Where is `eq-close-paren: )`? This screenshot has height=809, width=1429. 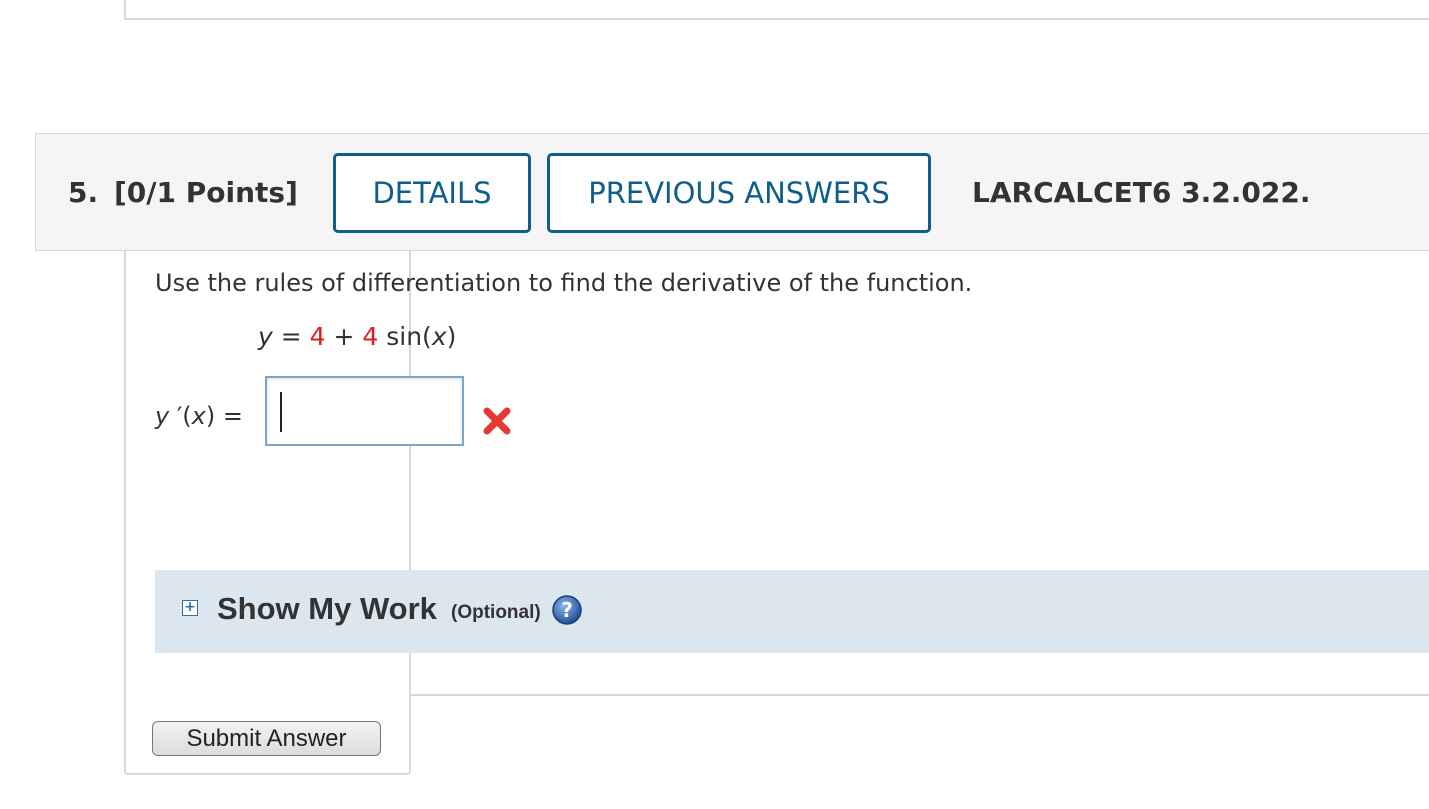
eq-close-paren: ) is located at coordinates (451, 336).